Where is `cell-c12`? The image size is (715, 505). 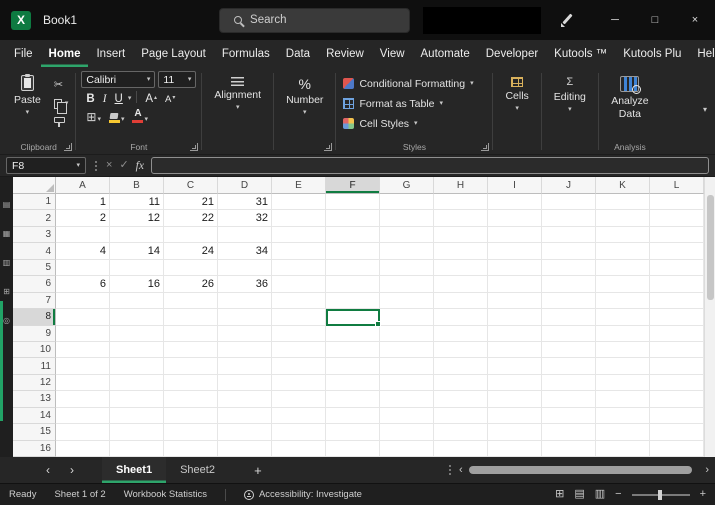 cell-c12 is located at coordinates (191, 383).